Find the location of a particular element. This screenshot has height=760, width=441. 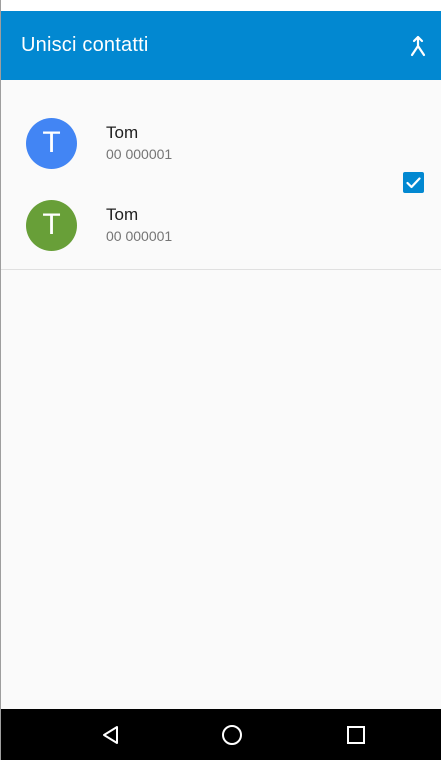

recents-icon is located at coordinates (356, 734).